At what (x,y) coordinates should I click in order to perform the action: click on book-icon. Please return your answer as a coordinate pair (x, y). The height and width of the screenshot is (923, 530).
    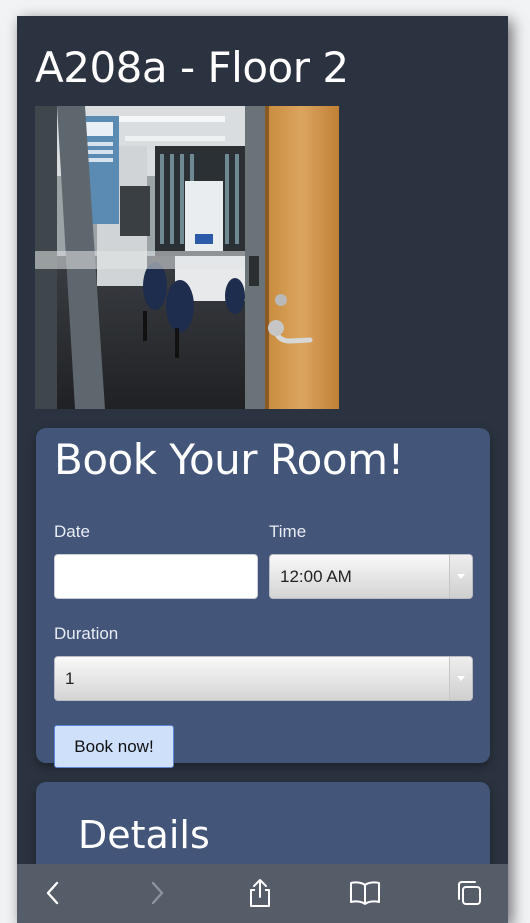
    Looking at the image, I should click on (365, 893).